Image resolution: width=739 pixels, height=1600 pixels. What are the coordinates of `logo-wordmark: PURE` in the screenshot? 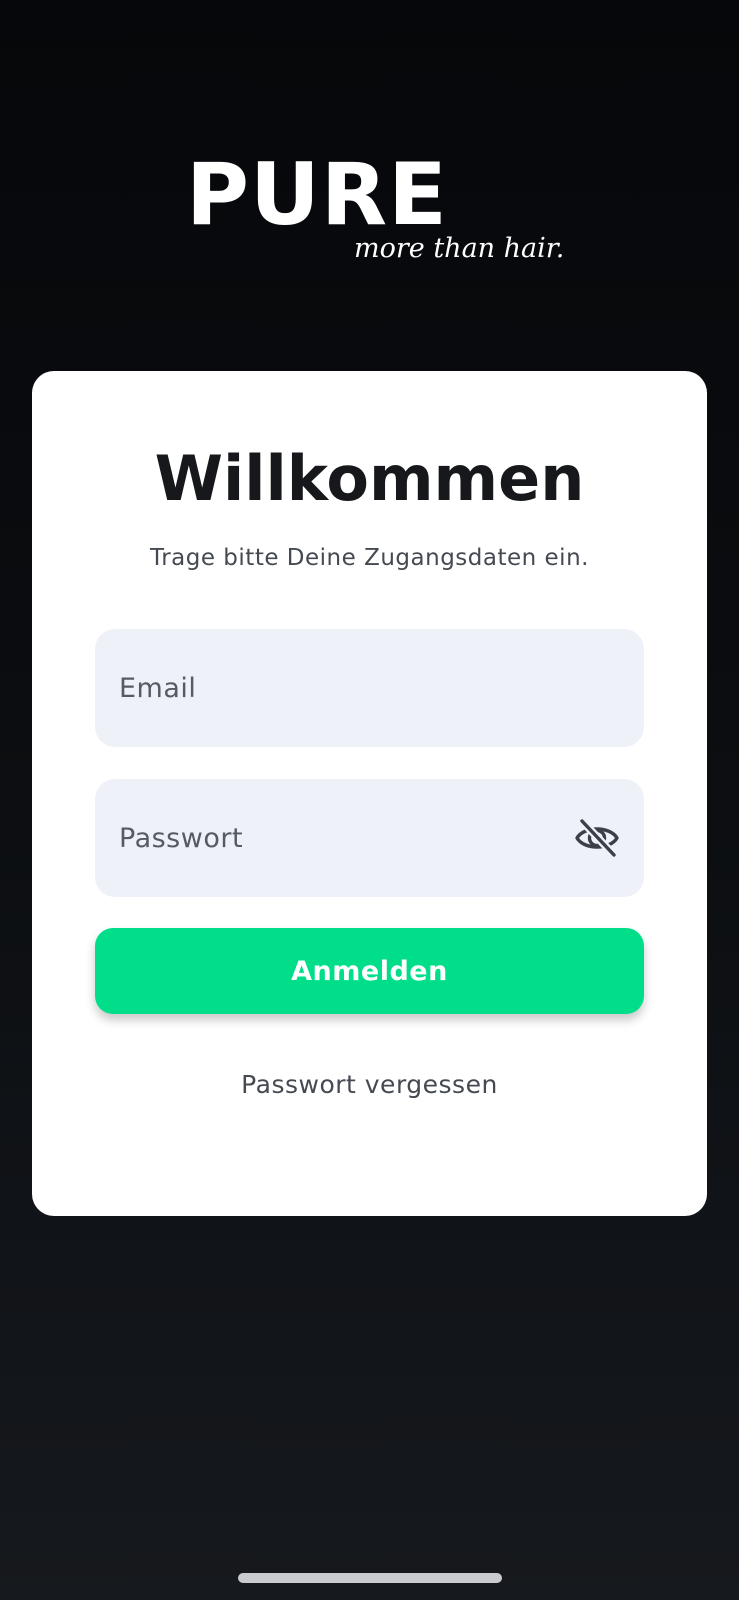 It's located at (317, 195).